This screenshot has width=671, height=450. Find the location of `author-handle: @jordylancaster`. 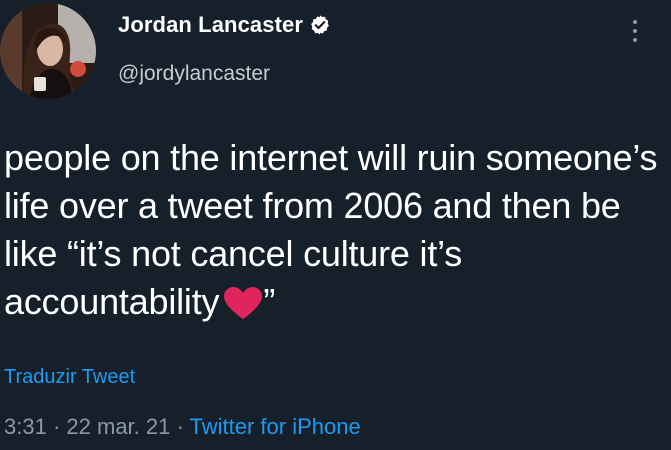

author-handle: @jordylancaster is located at coordinates (194, 74).